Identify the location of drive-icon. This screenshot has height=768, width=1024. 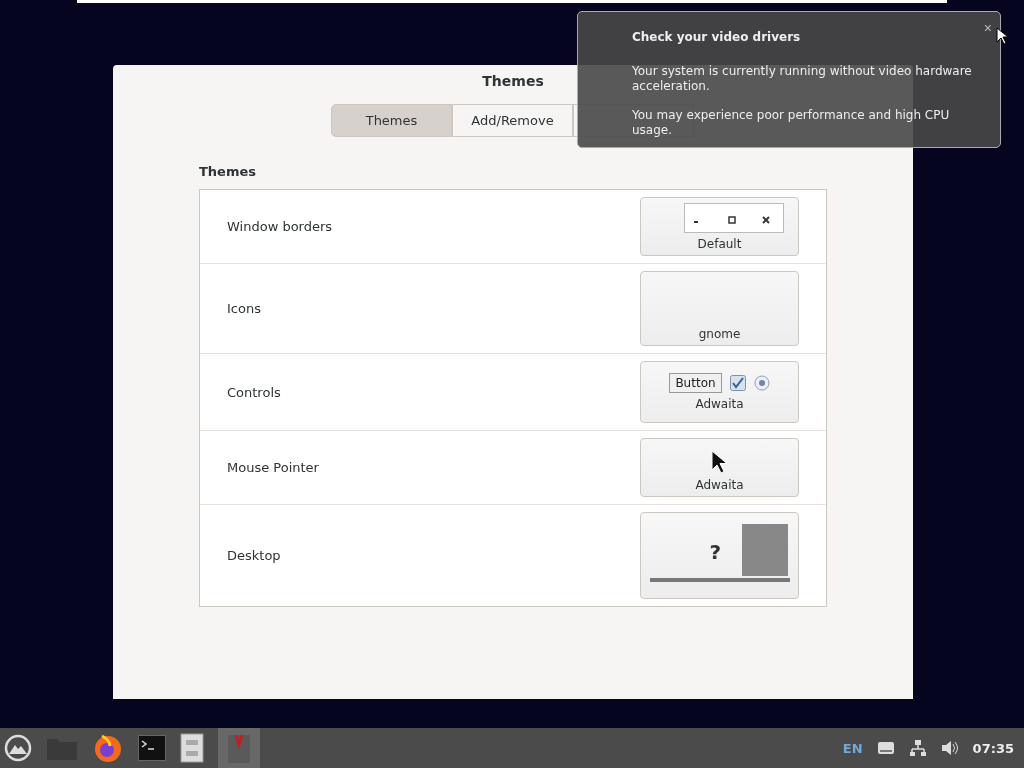
(885, 748).